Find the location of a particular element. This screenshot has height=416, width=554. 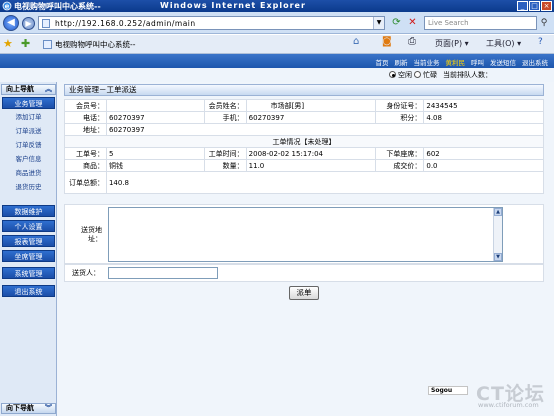

points-label: 积分： is located at coordinates (400, 117).